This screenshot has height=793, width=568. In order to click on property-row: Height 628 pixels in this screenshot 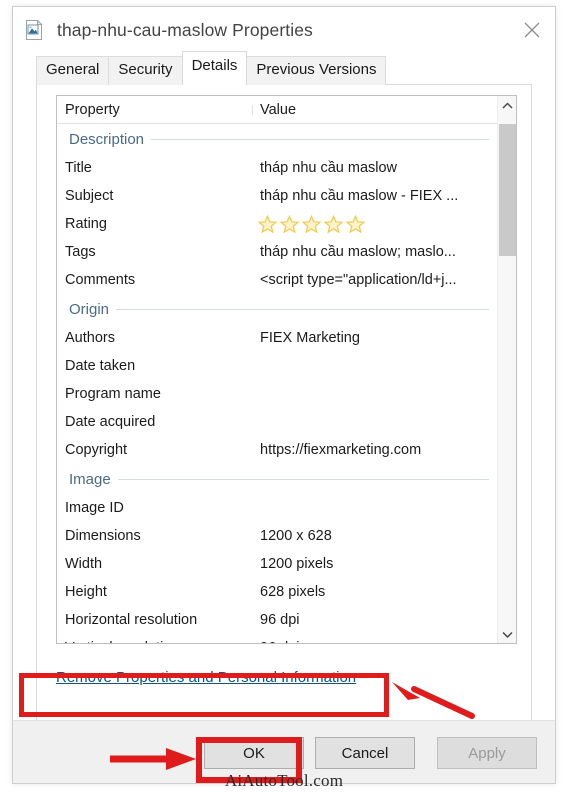, I will do `click(277, 592)`.